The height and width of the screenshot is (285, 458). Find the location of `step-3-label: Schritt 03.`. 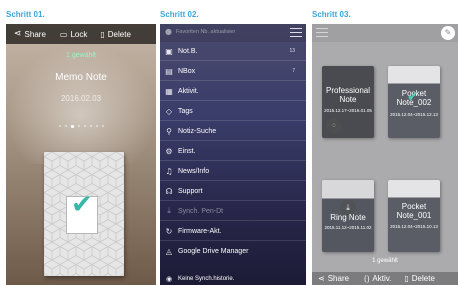

step-3-label: Schritt 03. is located at coordinates (331, 14).